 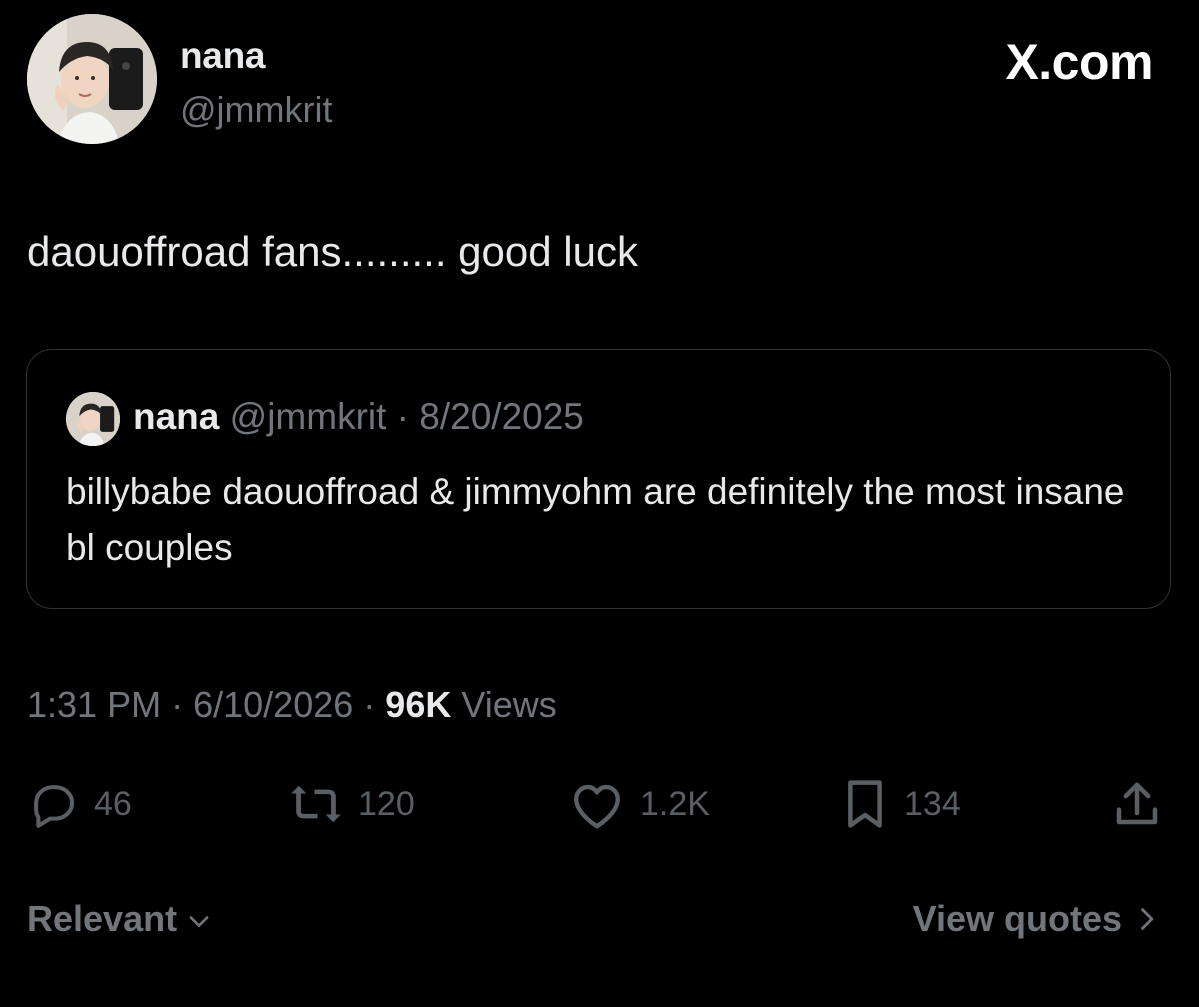 I want to click on reply-count: 46, so click(x=113, y=803).